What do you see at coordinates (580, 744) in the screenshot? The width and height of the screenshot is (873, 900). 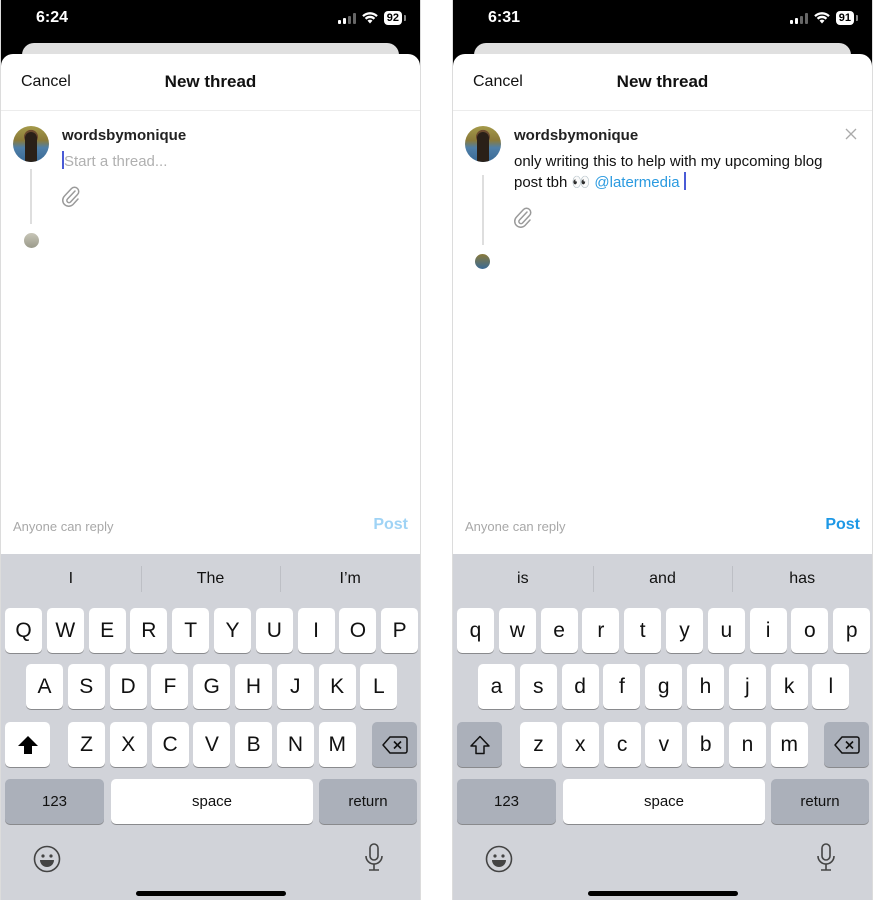 I see `key-x: x` at bounding box center [580, 744].